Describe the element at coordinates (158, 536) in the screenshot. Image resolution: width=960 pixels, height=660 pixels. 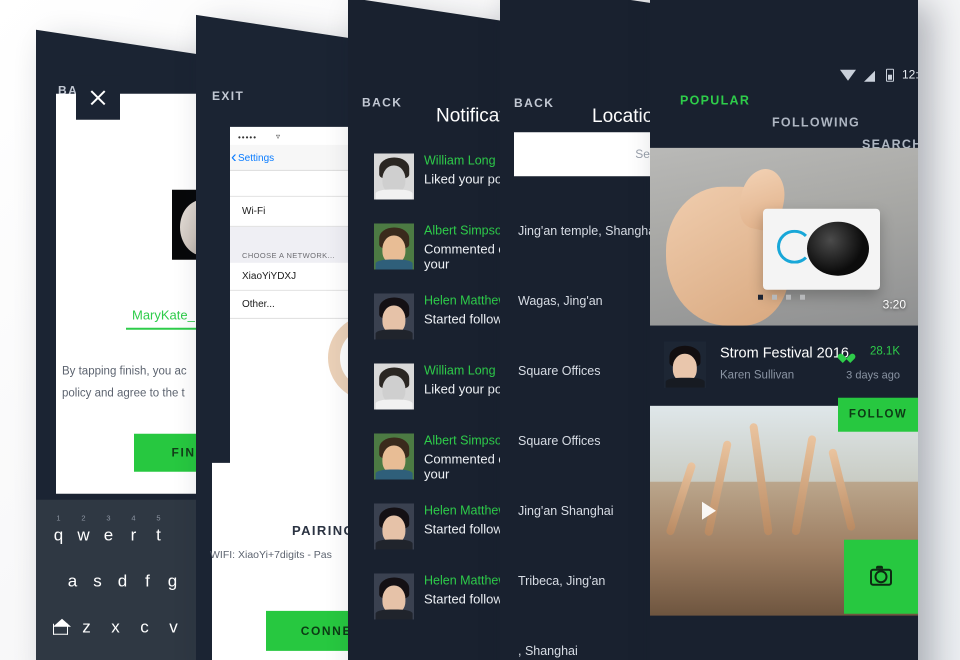
I see `key-t: t` at that location.